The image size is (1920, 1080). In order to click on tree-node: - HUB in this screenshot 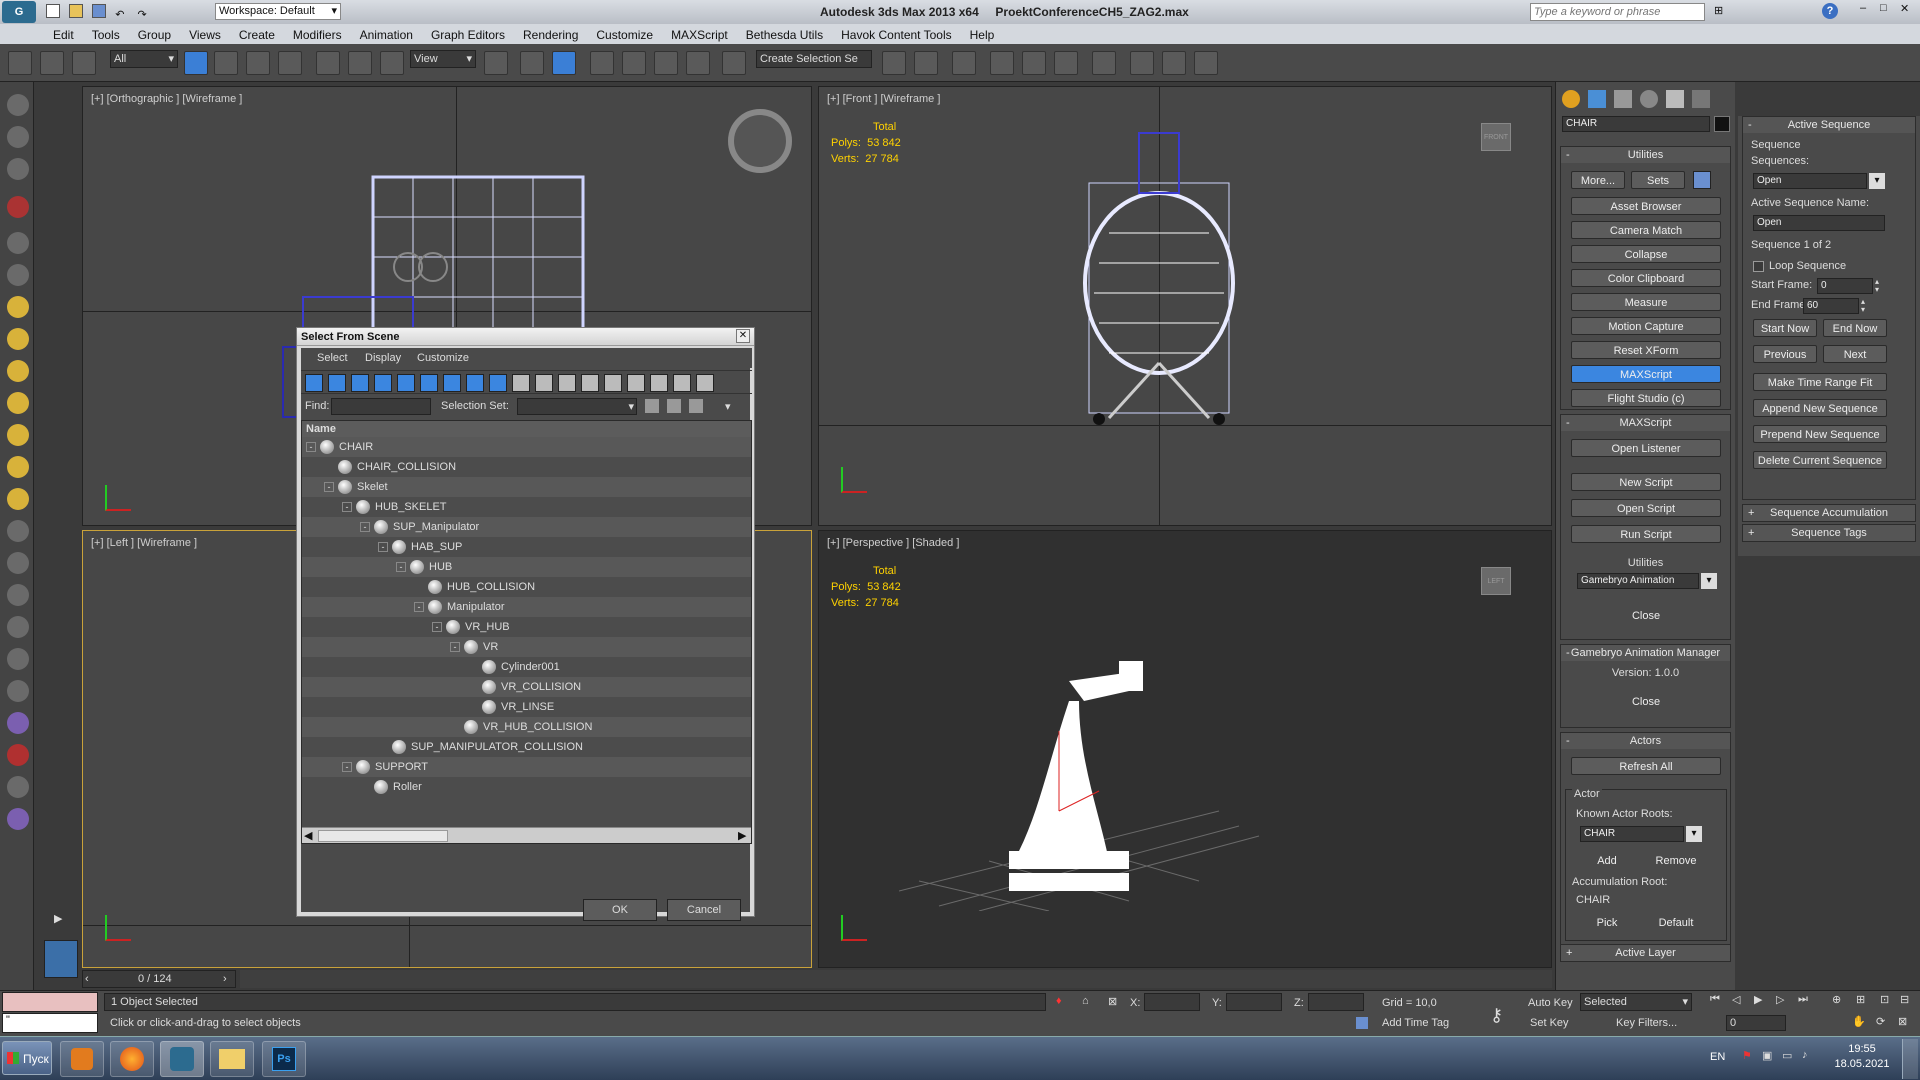, I will do `click(526, 567)`.